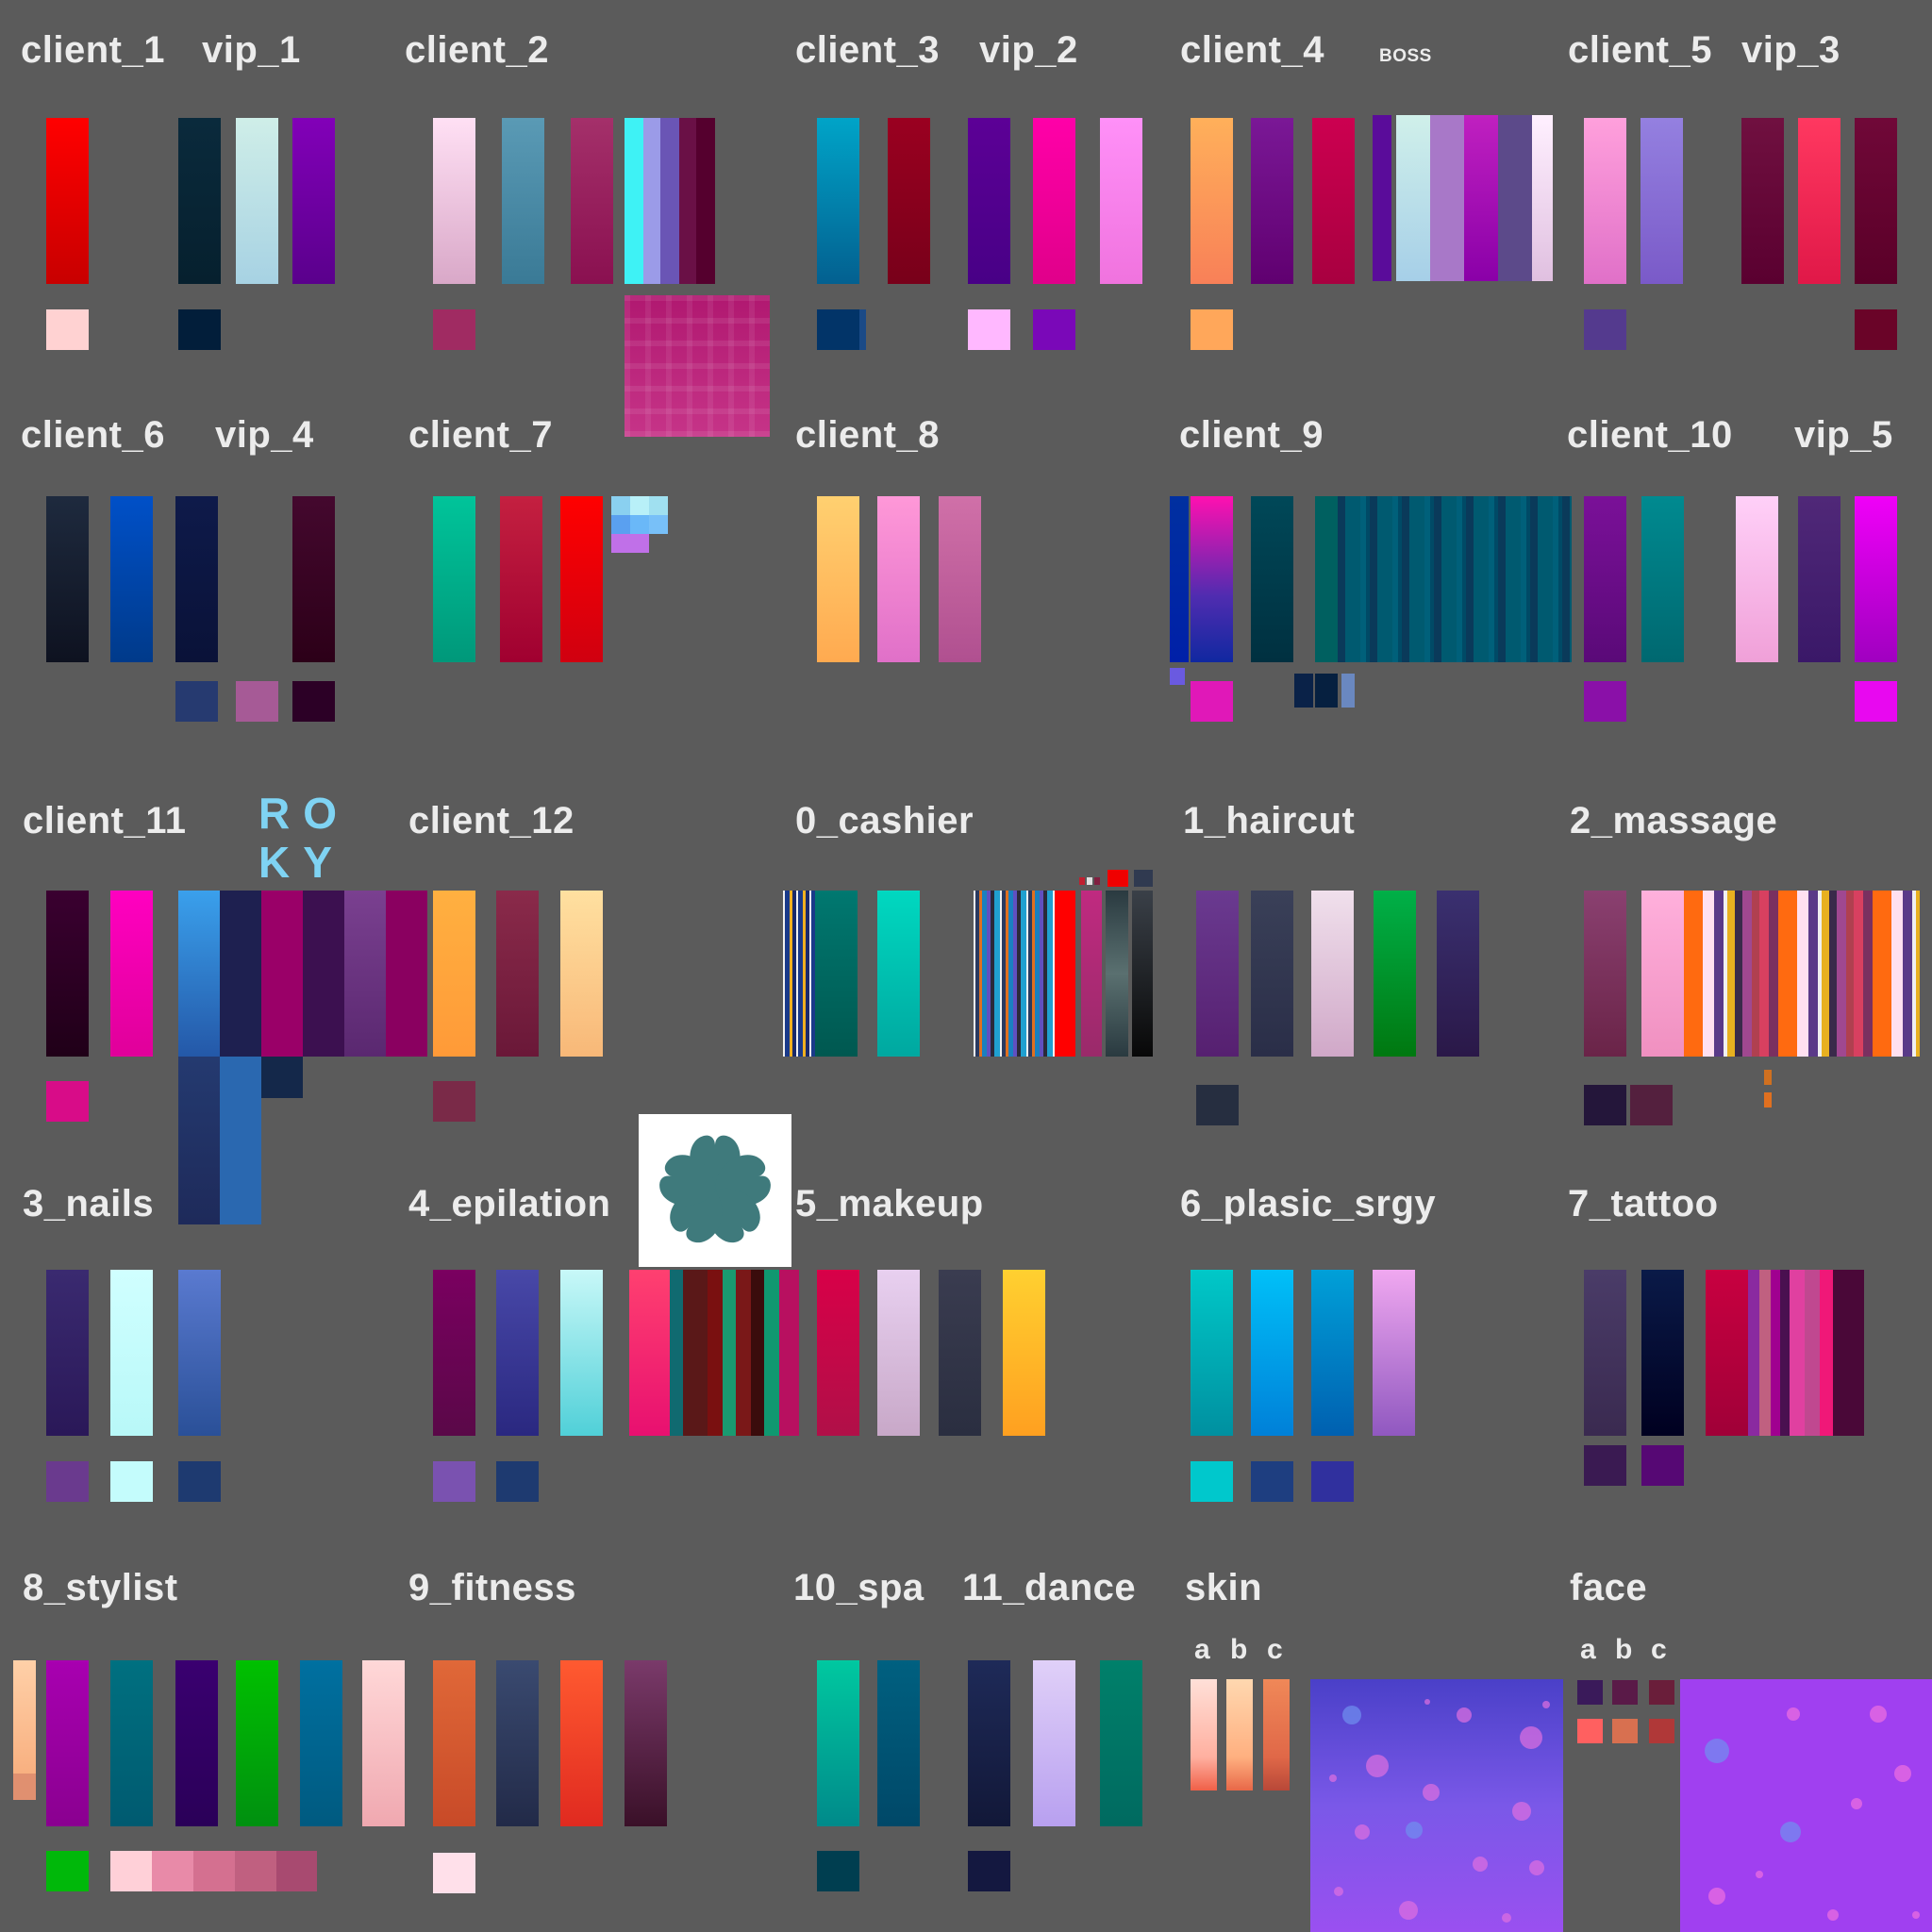 The width and height of the screenshot is (1932, 1932). I want to click on label-face: face, so click(1609, 1588).